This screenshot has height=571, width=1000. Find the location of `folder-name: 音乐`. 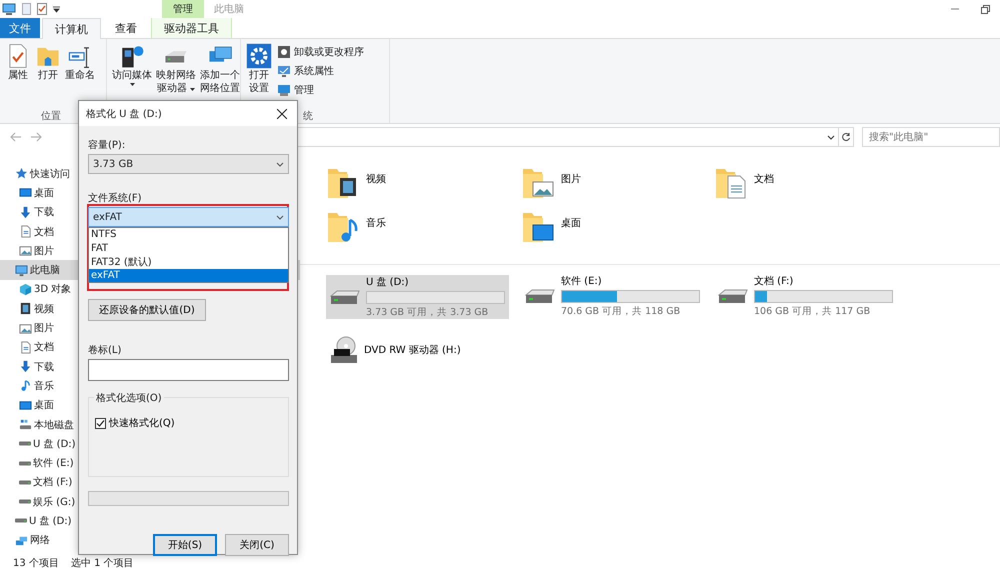

folder-name: 音乐 is located at coordinates (376, 223).